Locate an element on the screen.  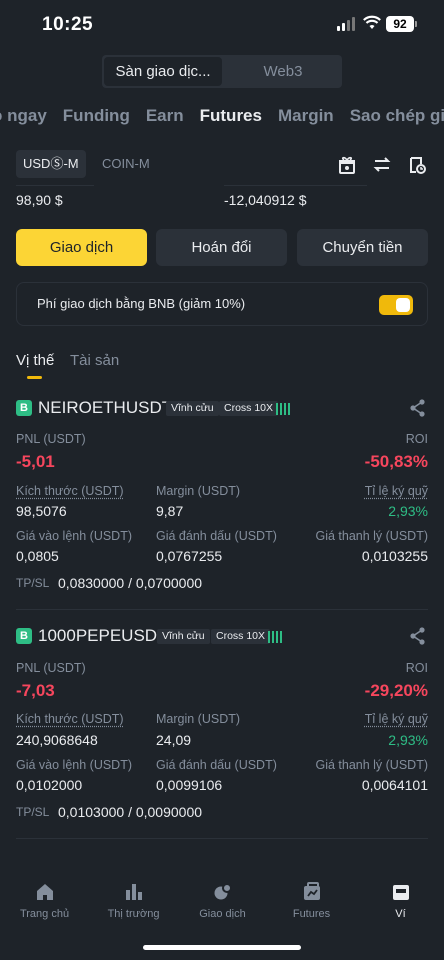
exchange-web3-switch: Sàn giao dịc... Web3 is located at coordinates (222, 71).